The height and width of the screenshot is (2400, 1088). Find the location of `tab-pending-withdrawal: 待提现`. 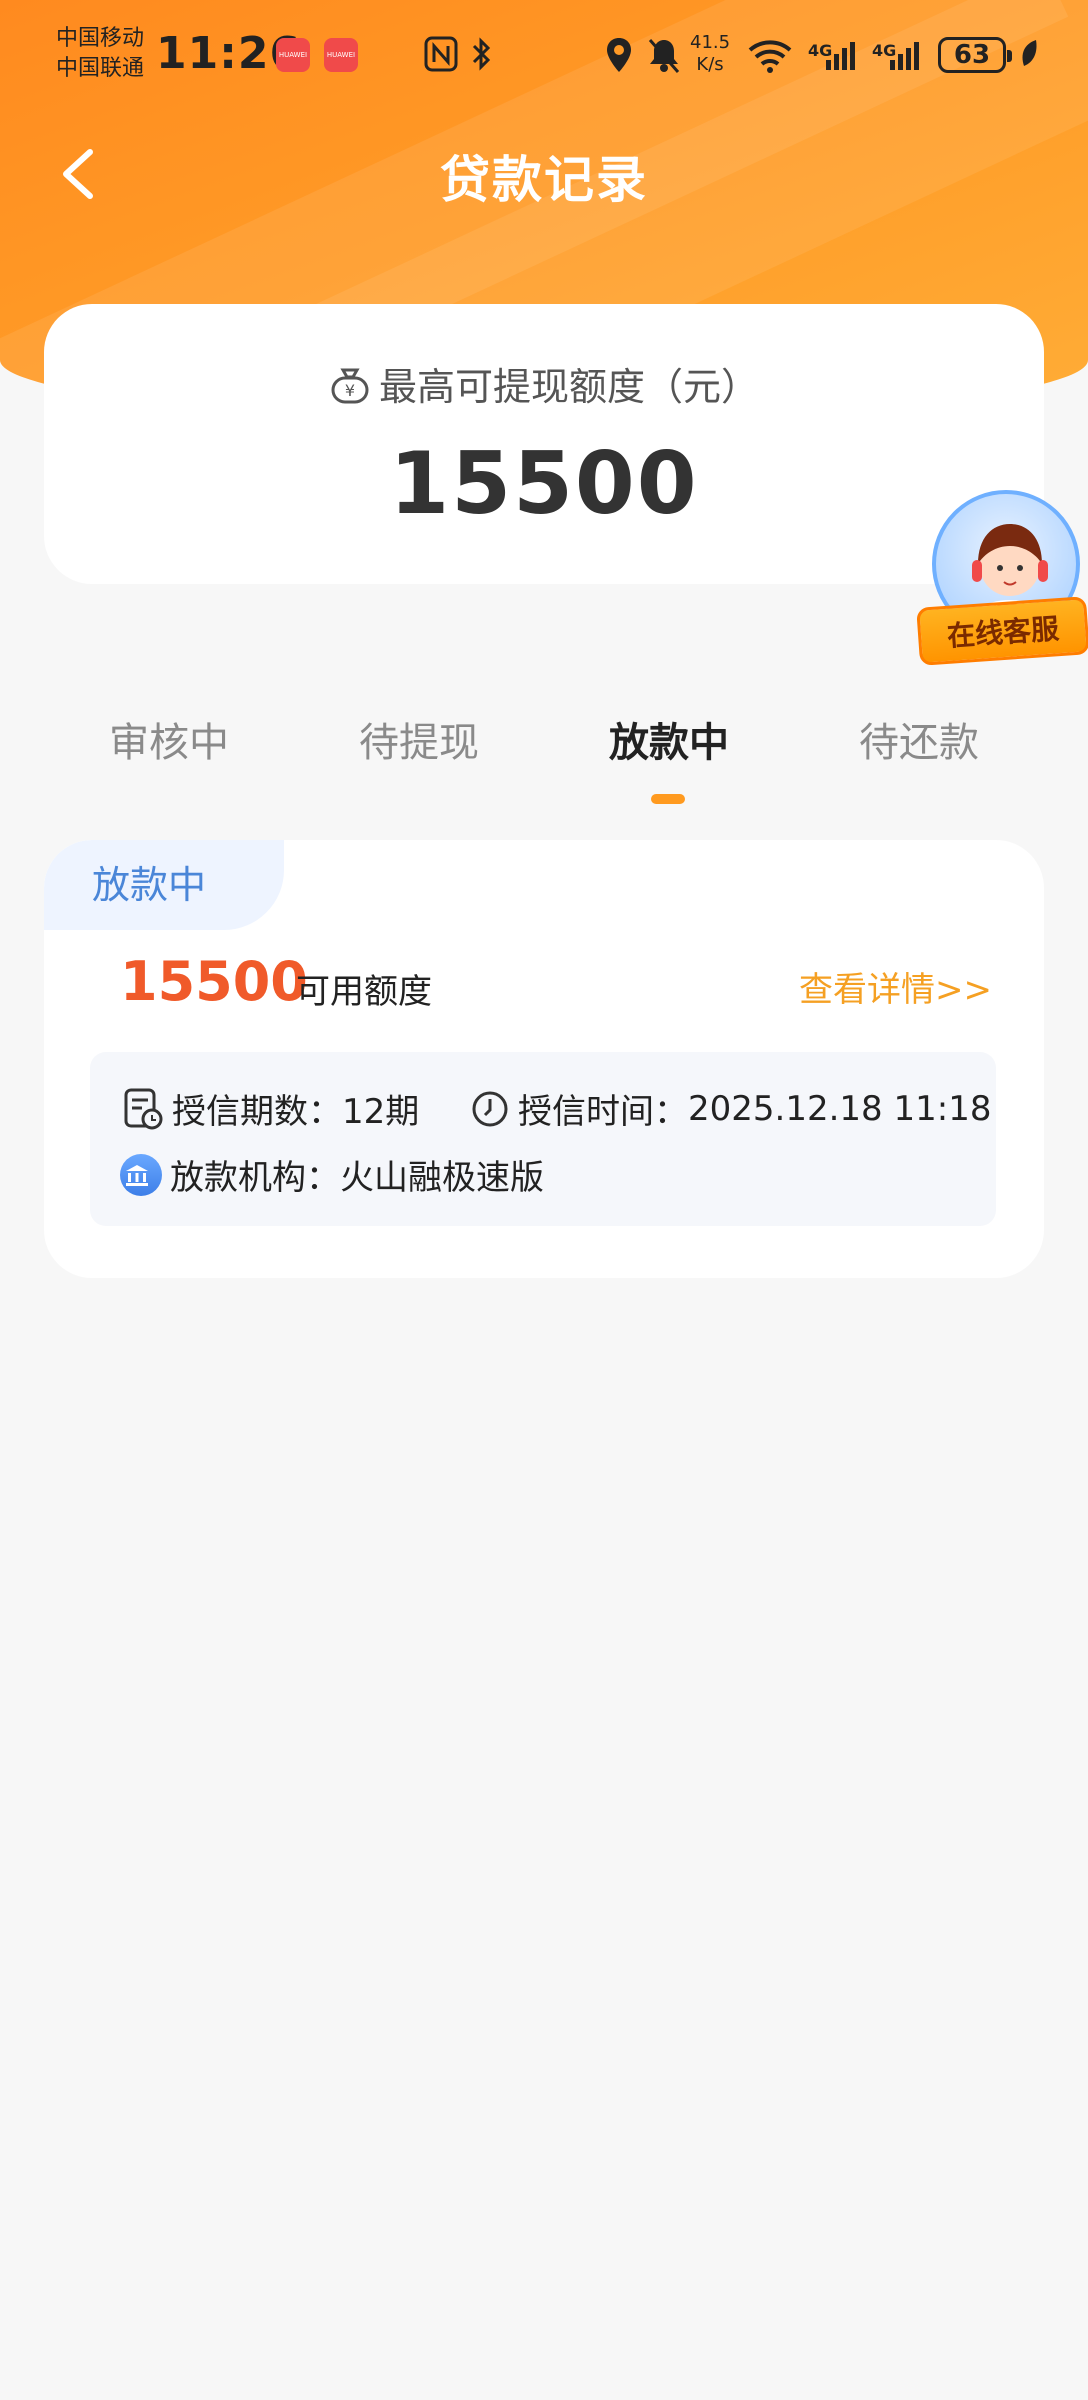

tab-pending-withdrawal: 待提现 is located at coordinates (419, 739).